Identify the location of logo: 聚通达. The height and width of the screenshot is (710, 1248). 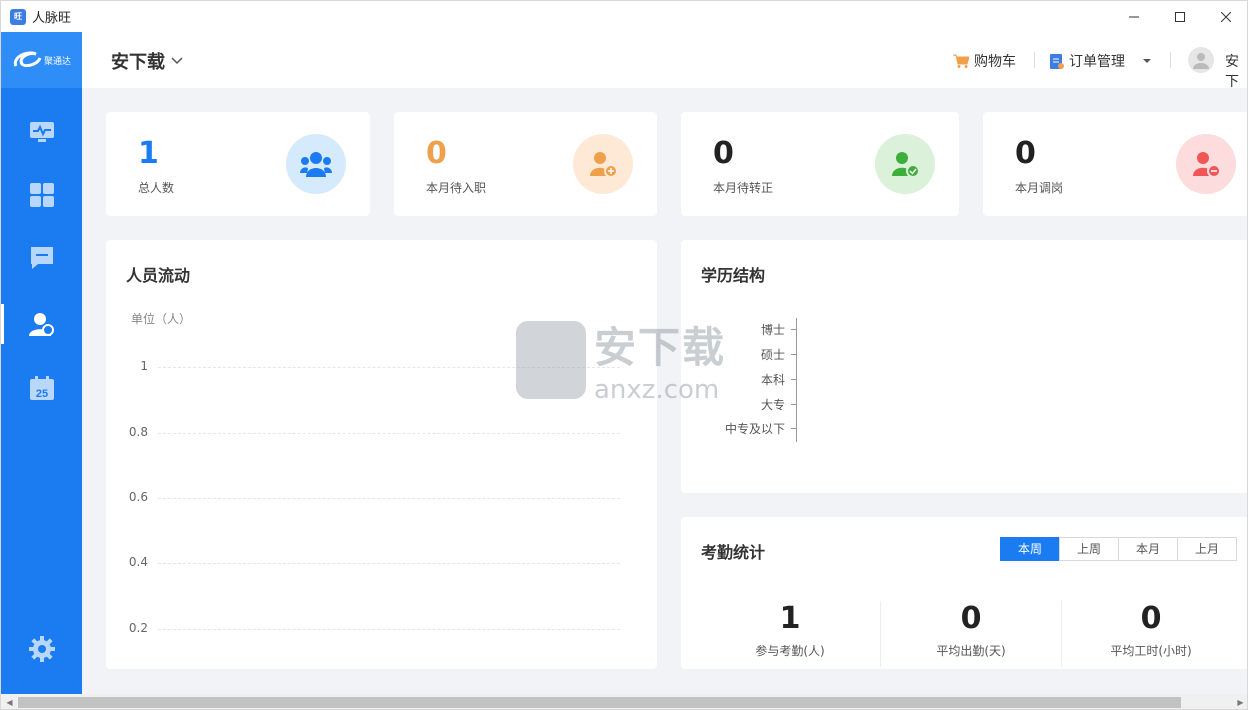
(41, 60).